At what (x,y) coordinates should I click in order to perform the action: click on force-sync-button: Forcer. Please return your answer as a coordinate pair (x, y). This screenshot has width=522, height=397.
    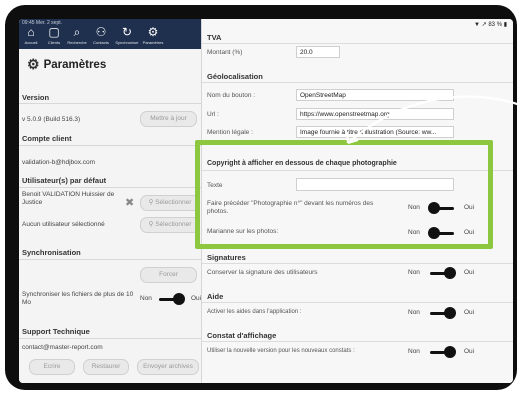
    Looking at the image, I should click on (168, 275).